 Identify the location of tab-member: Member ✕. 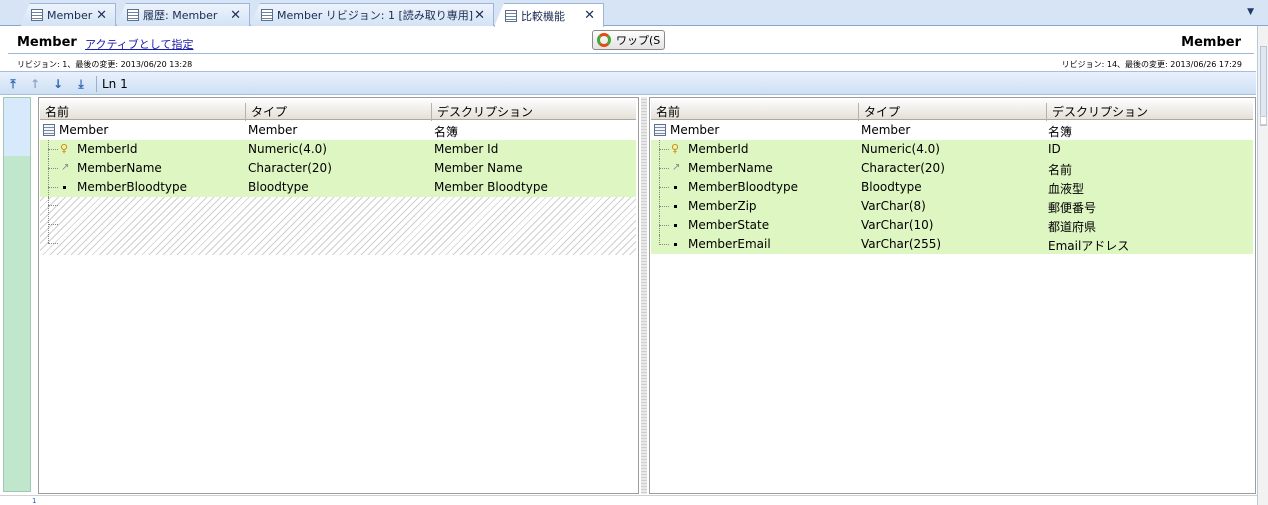
(68, 14).